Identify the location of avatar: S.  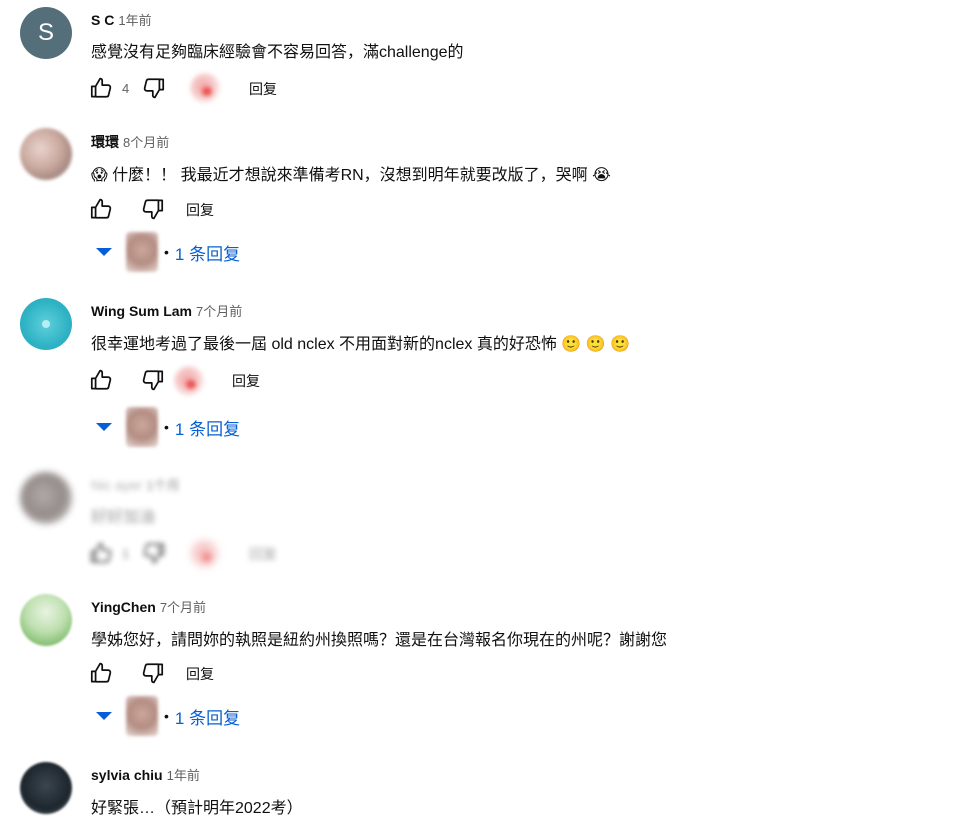
(46, 33).